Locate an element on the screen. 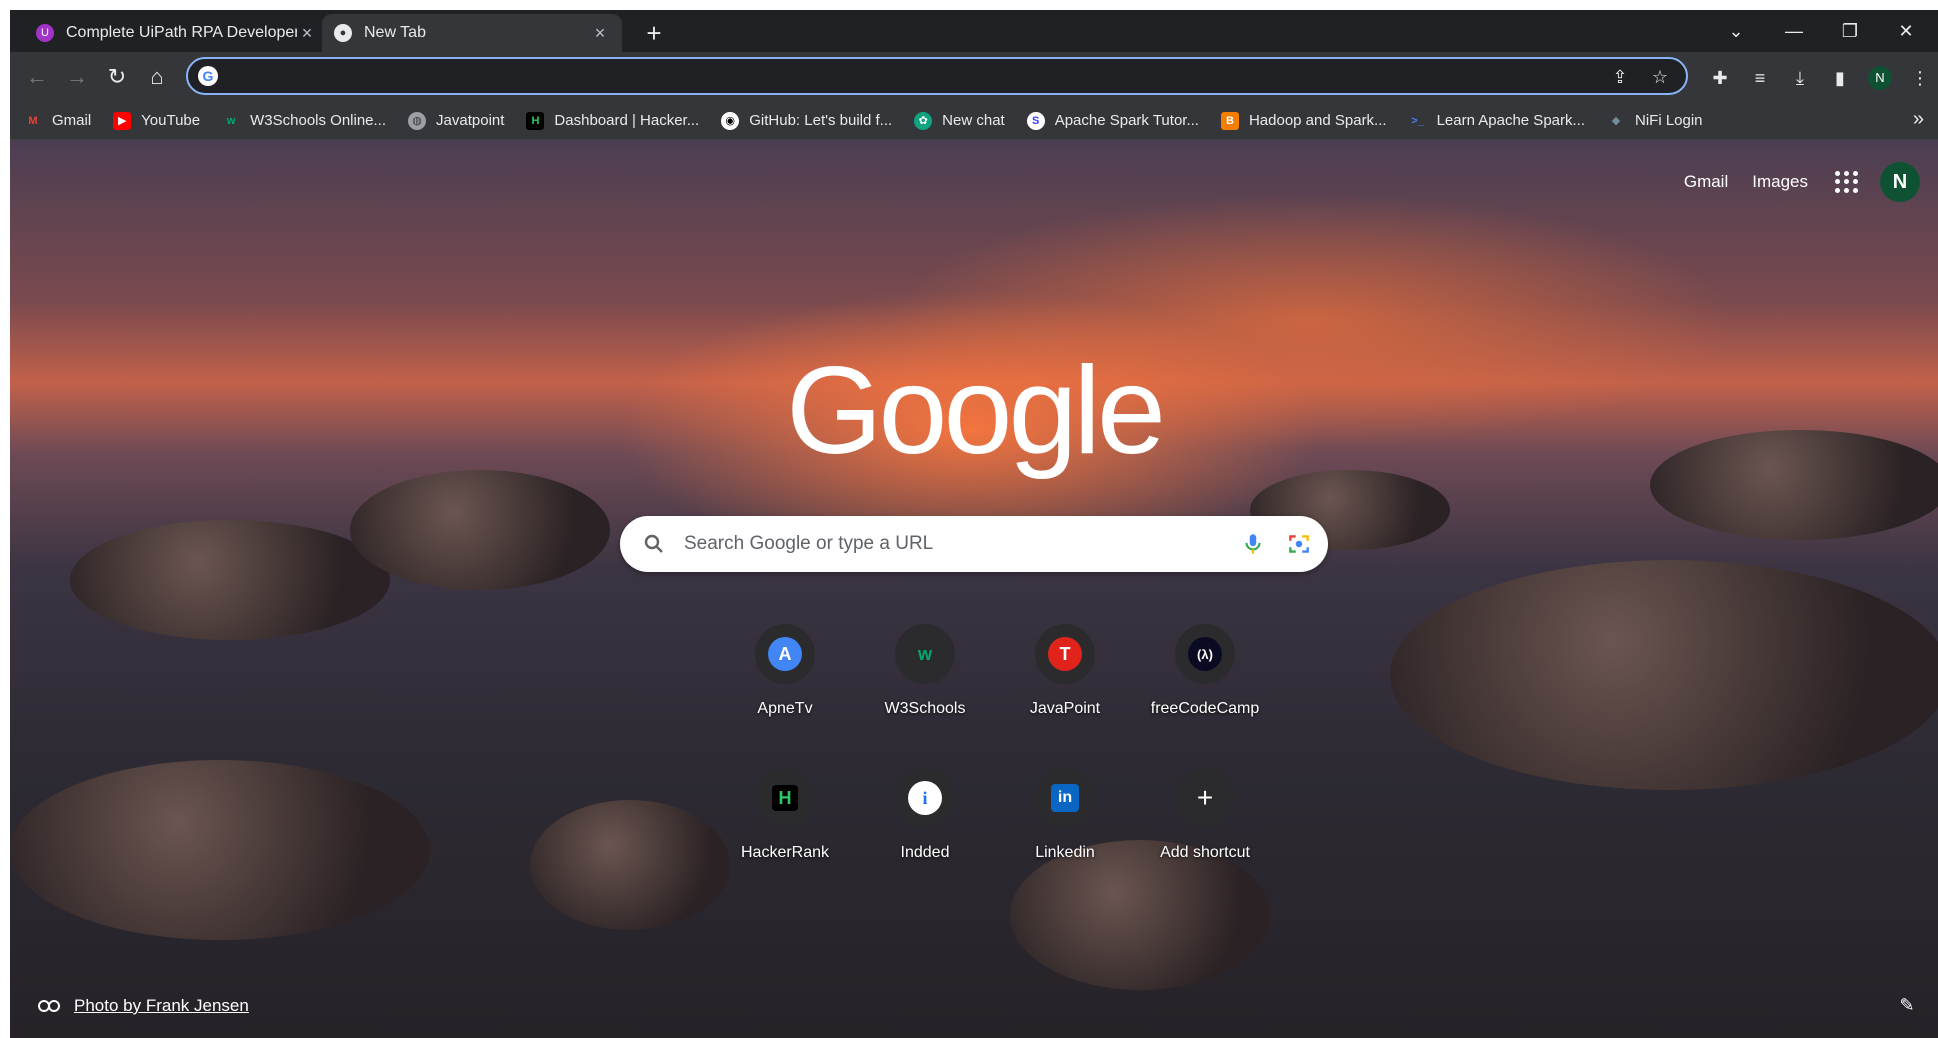 This screenshot has height=1038, width=1938. omnibox-input is located at coordinates (903, 76).